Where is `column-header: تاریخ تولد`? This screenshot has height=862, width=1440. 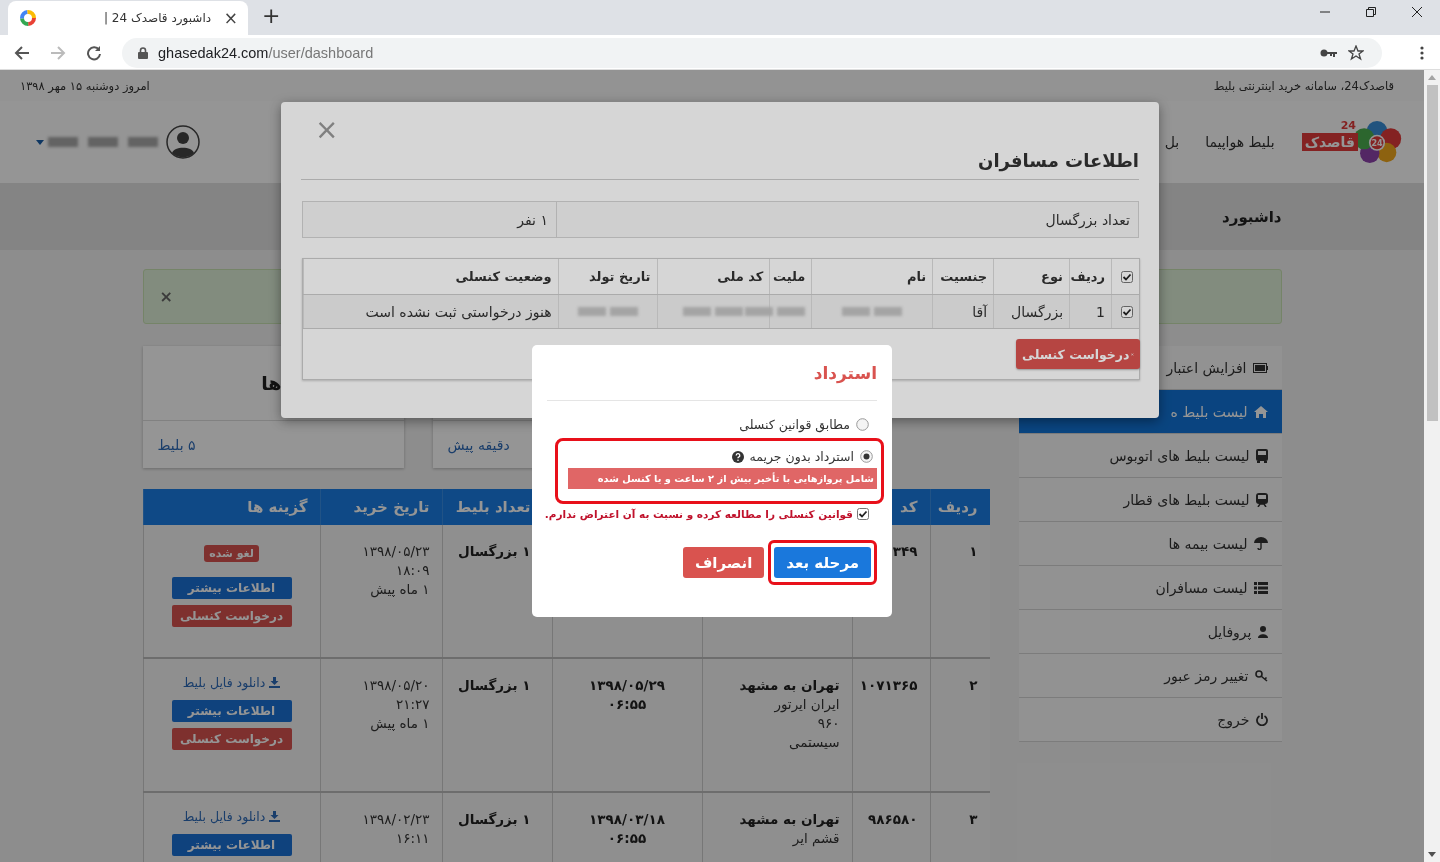 column-header: تاریخ تولد is located at coordinates (620, 276).